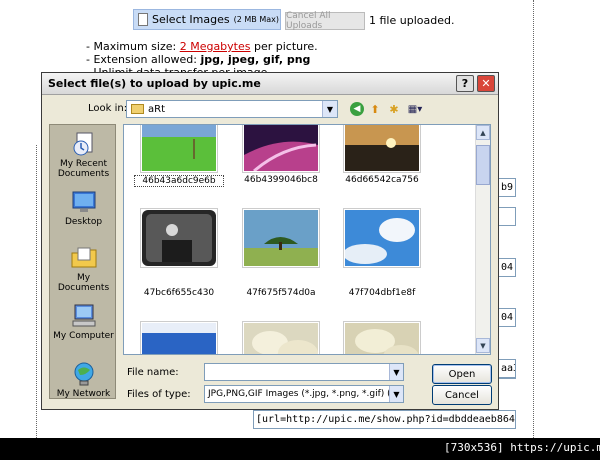 The width and height of the screenshot is (600, 460). Describe the element at coordinates (83, 169) in the screenshot. I see `place-label: My Recent Documents` at that location.